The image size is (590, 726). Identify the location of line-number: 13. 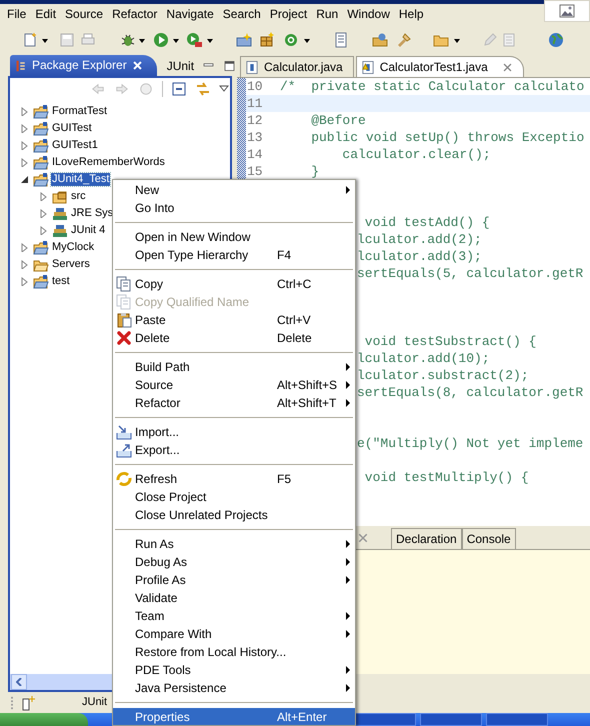
(255, 138).